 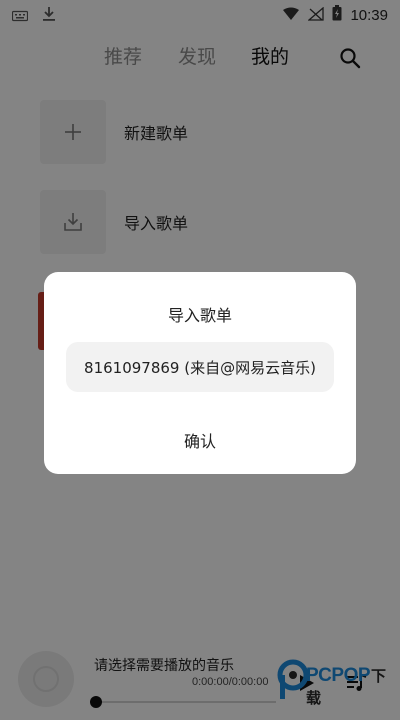 What do you see at coordinates (200, 440) in the screenshot?
I see `confirm-button: 确认` at bounding box center [200, 440].